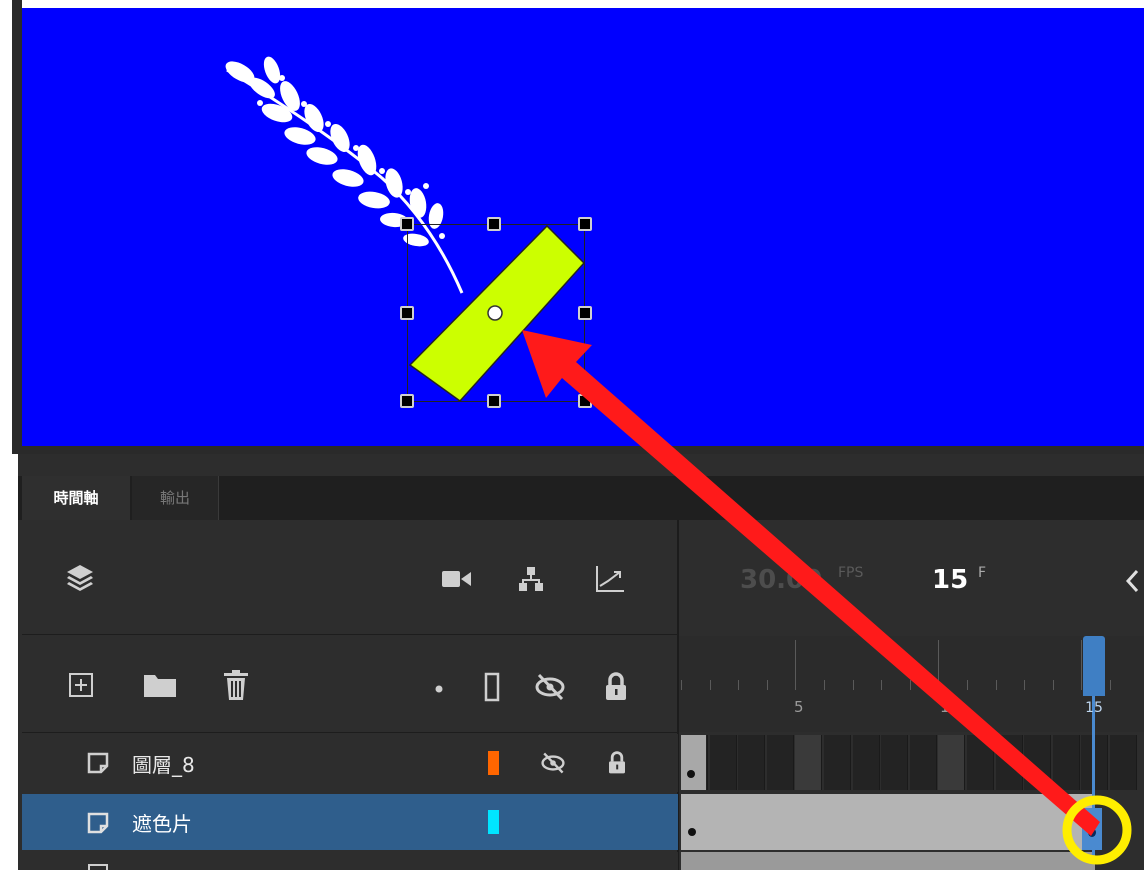  I want to click on lock-column-icon, so click(616, 687).